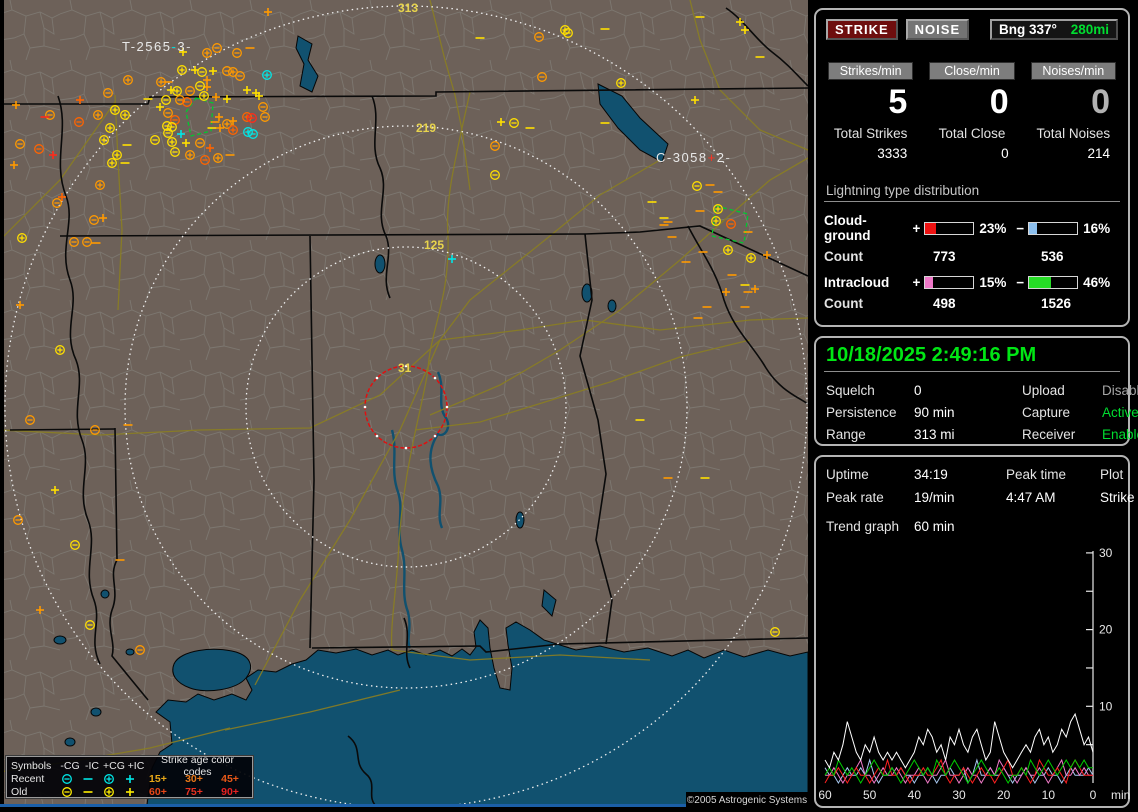  Describe the element at coordinates (70, 766) in the screenshot. I see `legend-col-neg-cg: -CG` at that location.